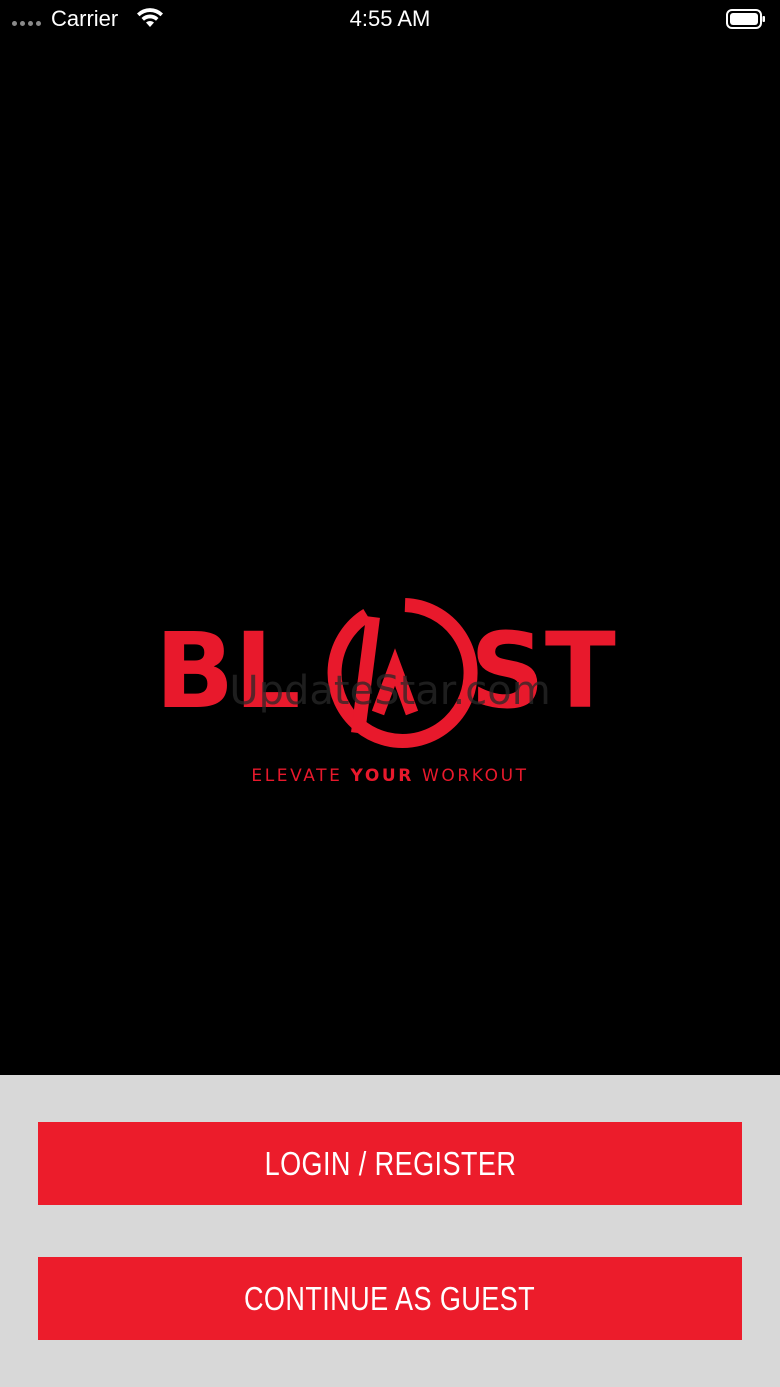 The width and height of the screenshot is (780, 1387). What do you see at coordinates (745, 19) in the screenshot?
I see `battery-icon` at bounding box center [745, 19].